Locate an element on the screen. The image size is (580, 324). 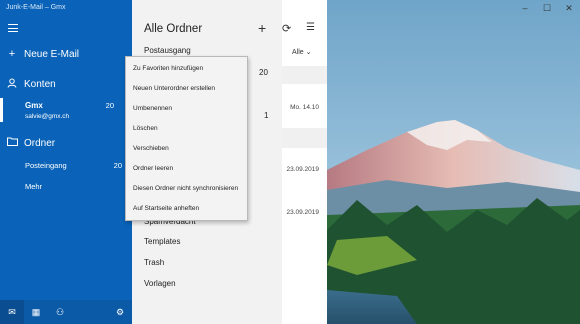
menu-item-rename: Umbenennen is located at coordinates (152, 108).